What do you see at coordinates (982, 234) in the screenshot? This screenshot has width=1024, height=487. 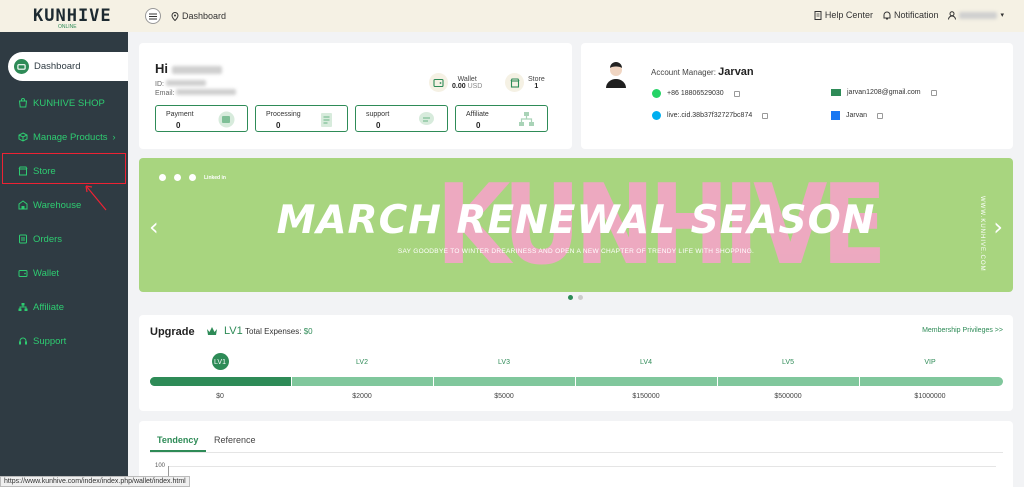 I see `banner-website: WWW.KUNHIVE.COM` at bounding box center [982, 234].